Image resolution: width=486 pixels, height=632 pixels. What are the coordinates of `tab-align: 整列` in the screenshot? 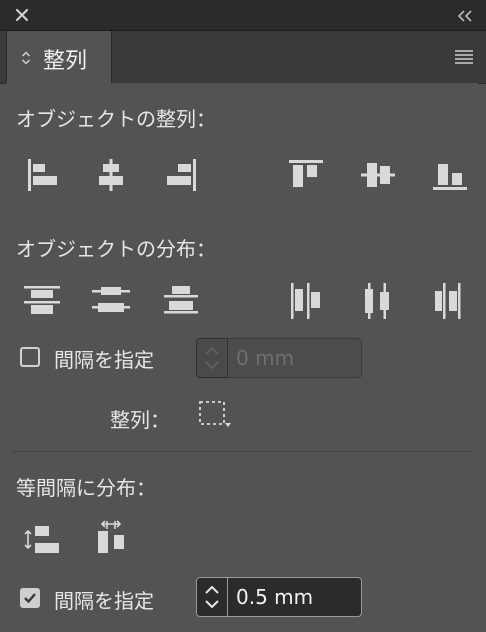 It's located at (59, 57).